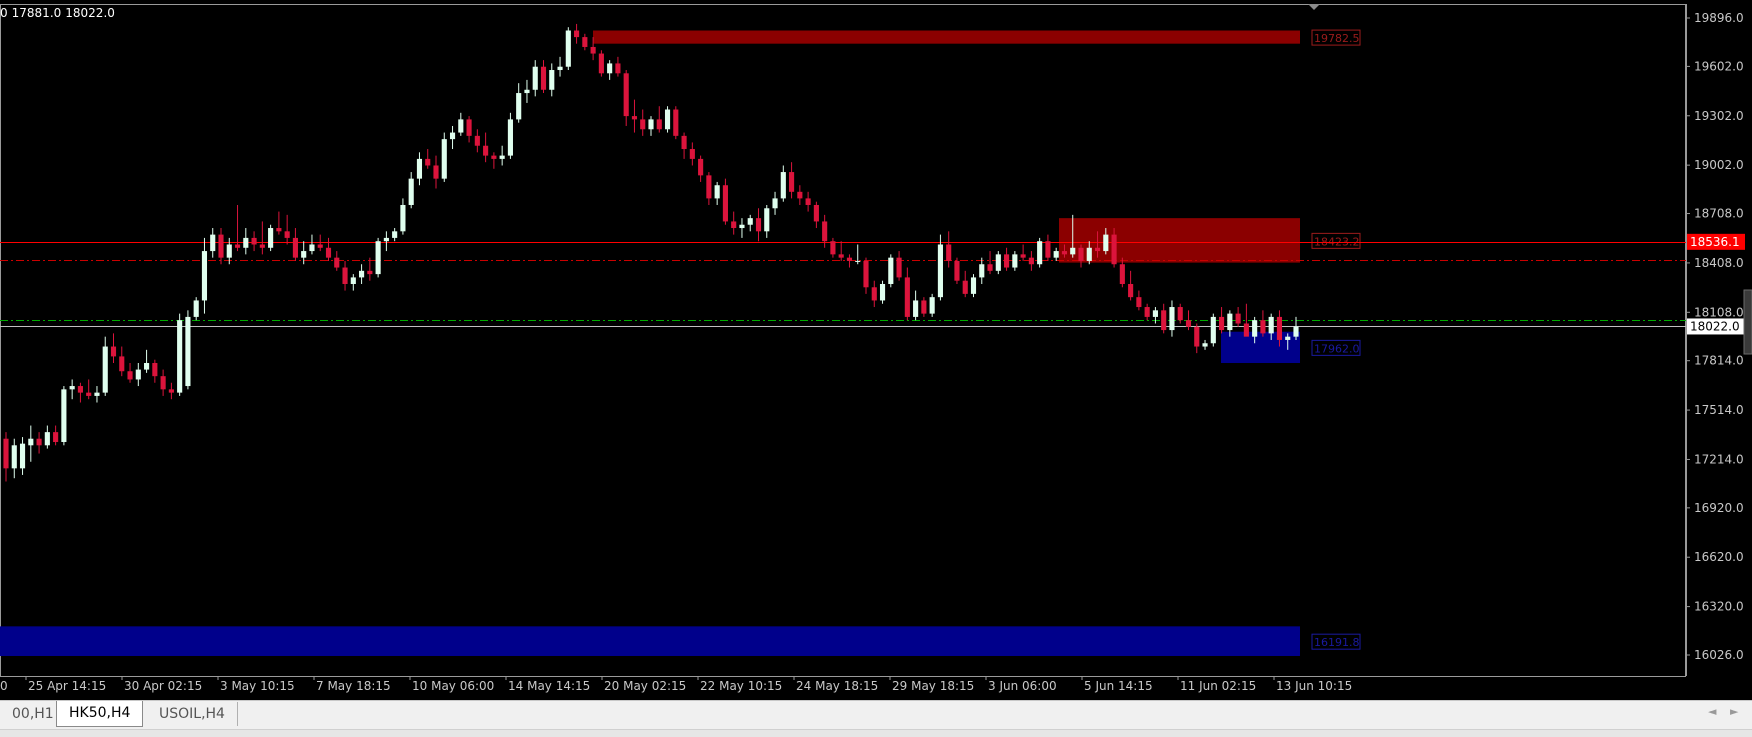 The image size is (1752, 737). Describe the element at coordinates (1712, 711) in the screenshot. I see `scroll-left-icon: ◄` at that location.